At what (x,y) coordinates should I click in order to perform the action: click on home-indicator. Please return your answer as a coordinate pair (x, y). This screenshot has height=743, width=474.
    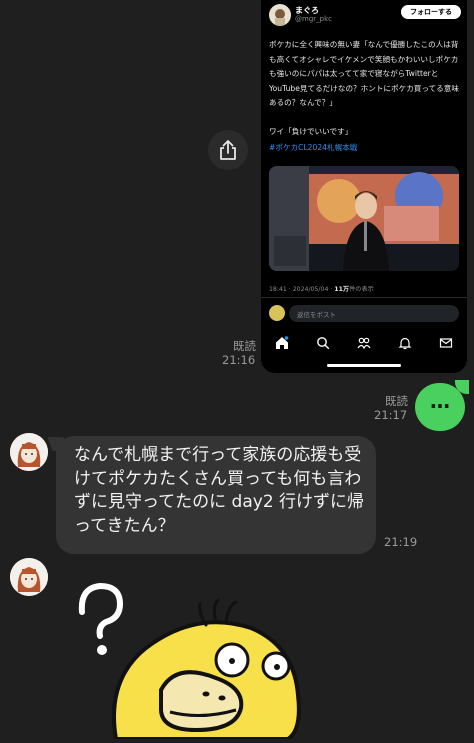
    Looking at the image, I should click on (364, 365).